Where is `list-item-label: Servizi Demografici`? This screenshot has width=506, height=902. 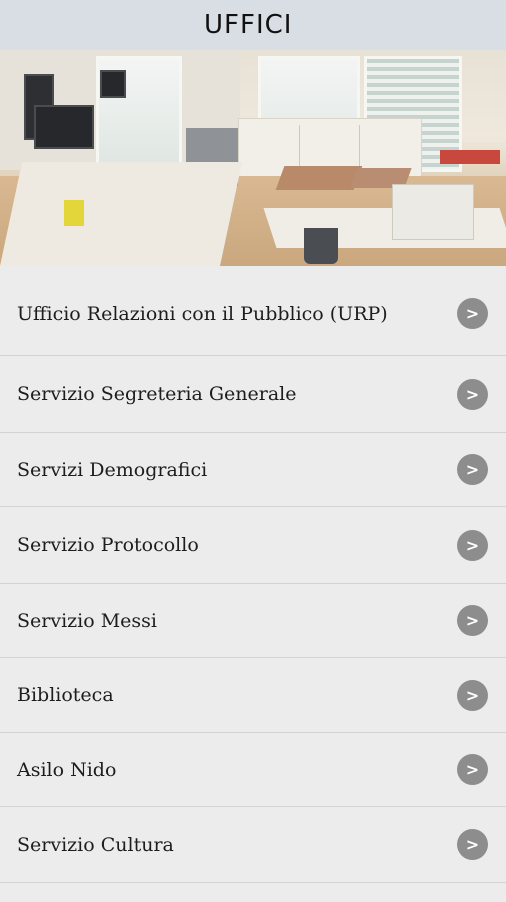 list-item-label: Servizi Demografici is located at coordinates (112, 469).